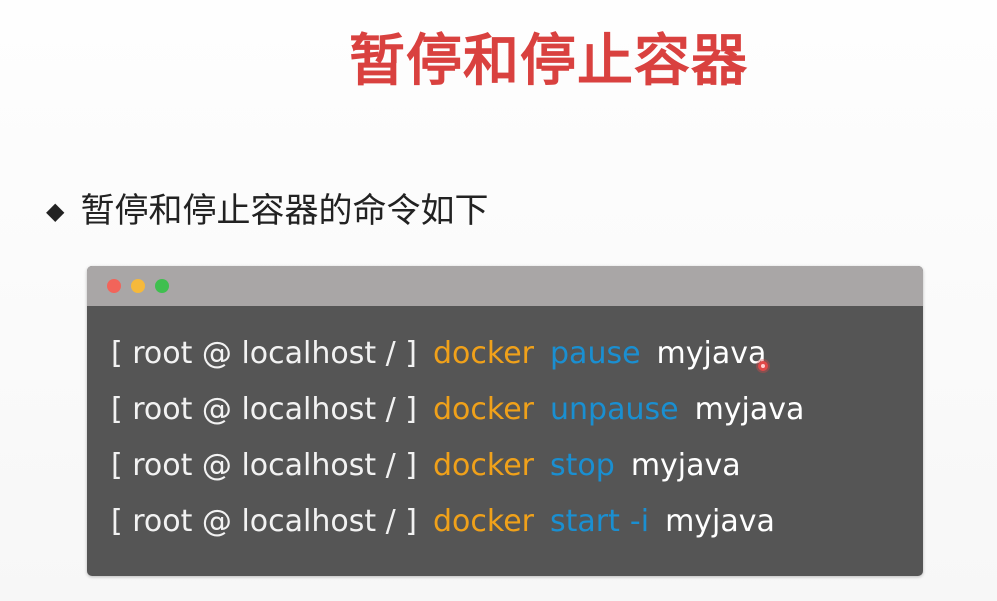 This screenshot has height=601, width=997. Describe the element at coordinates (614, 409) in the screenshot. I see `docker-subcommand: unpause` at that location.